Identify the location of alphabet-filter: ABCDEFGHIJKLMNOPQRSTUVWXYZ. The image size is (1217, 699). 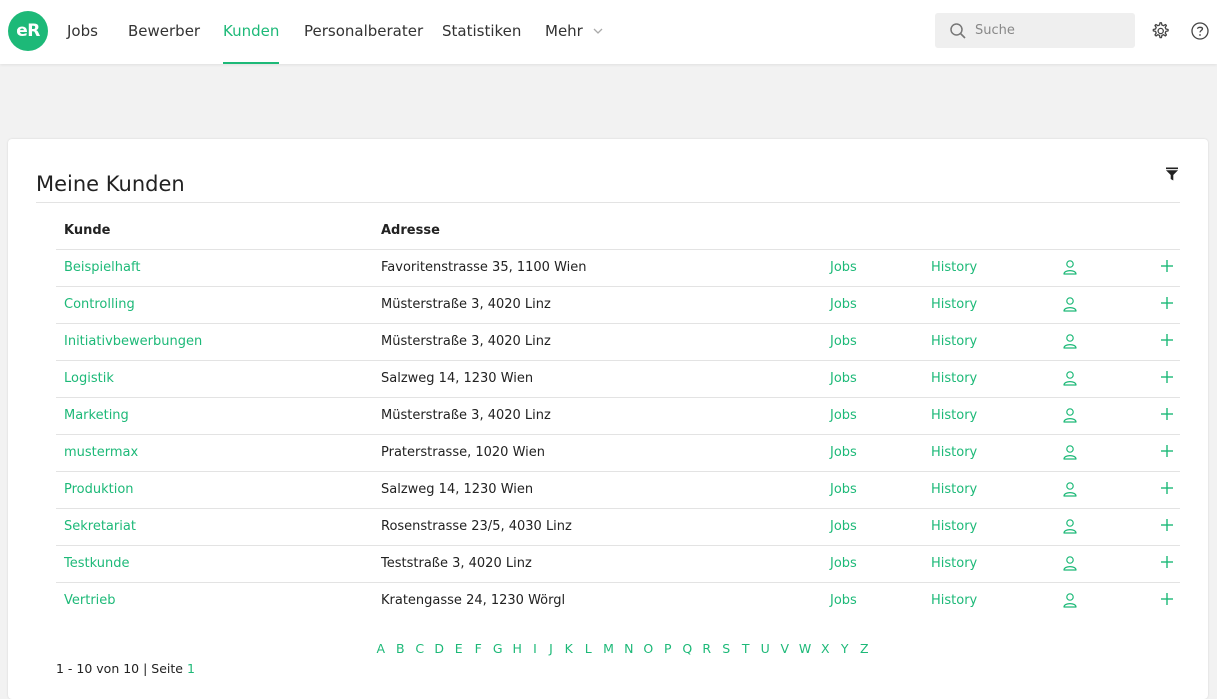
(622, 648).